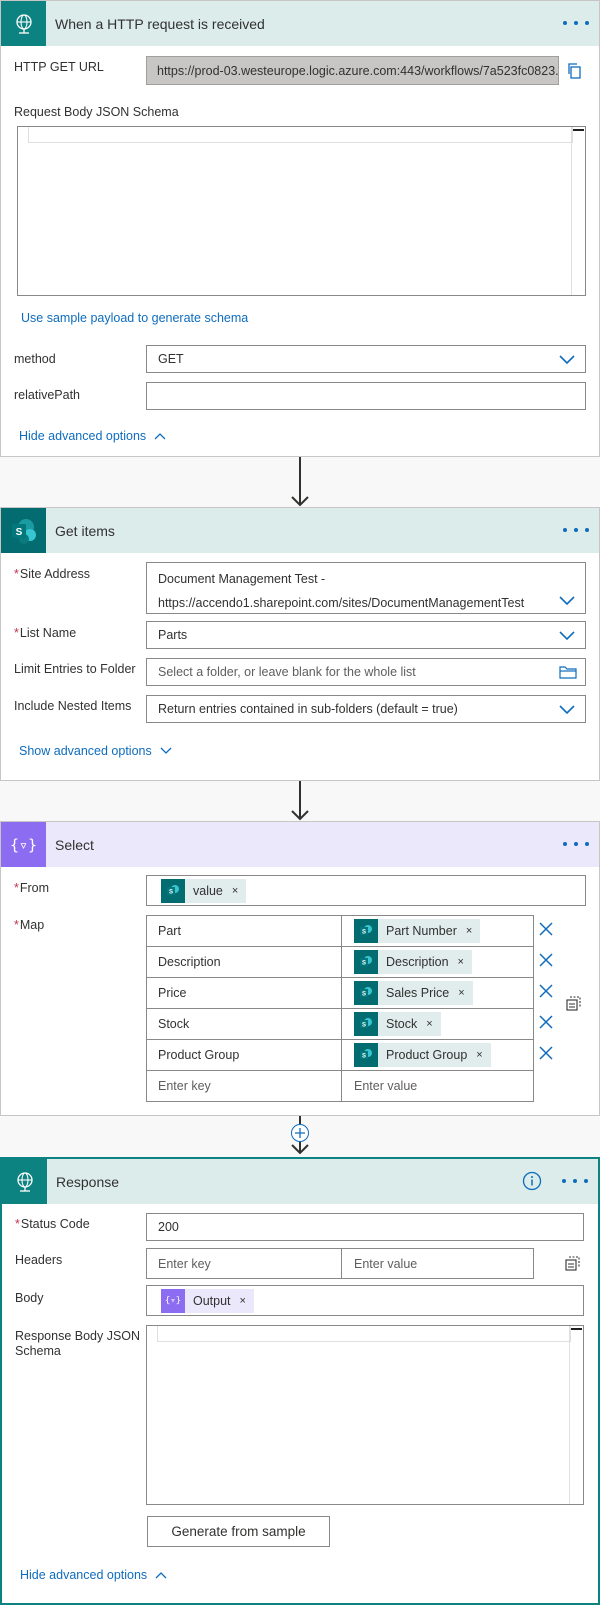  I want to click on http-trigger-header: When a HTTP request is received, so click(300, 23).